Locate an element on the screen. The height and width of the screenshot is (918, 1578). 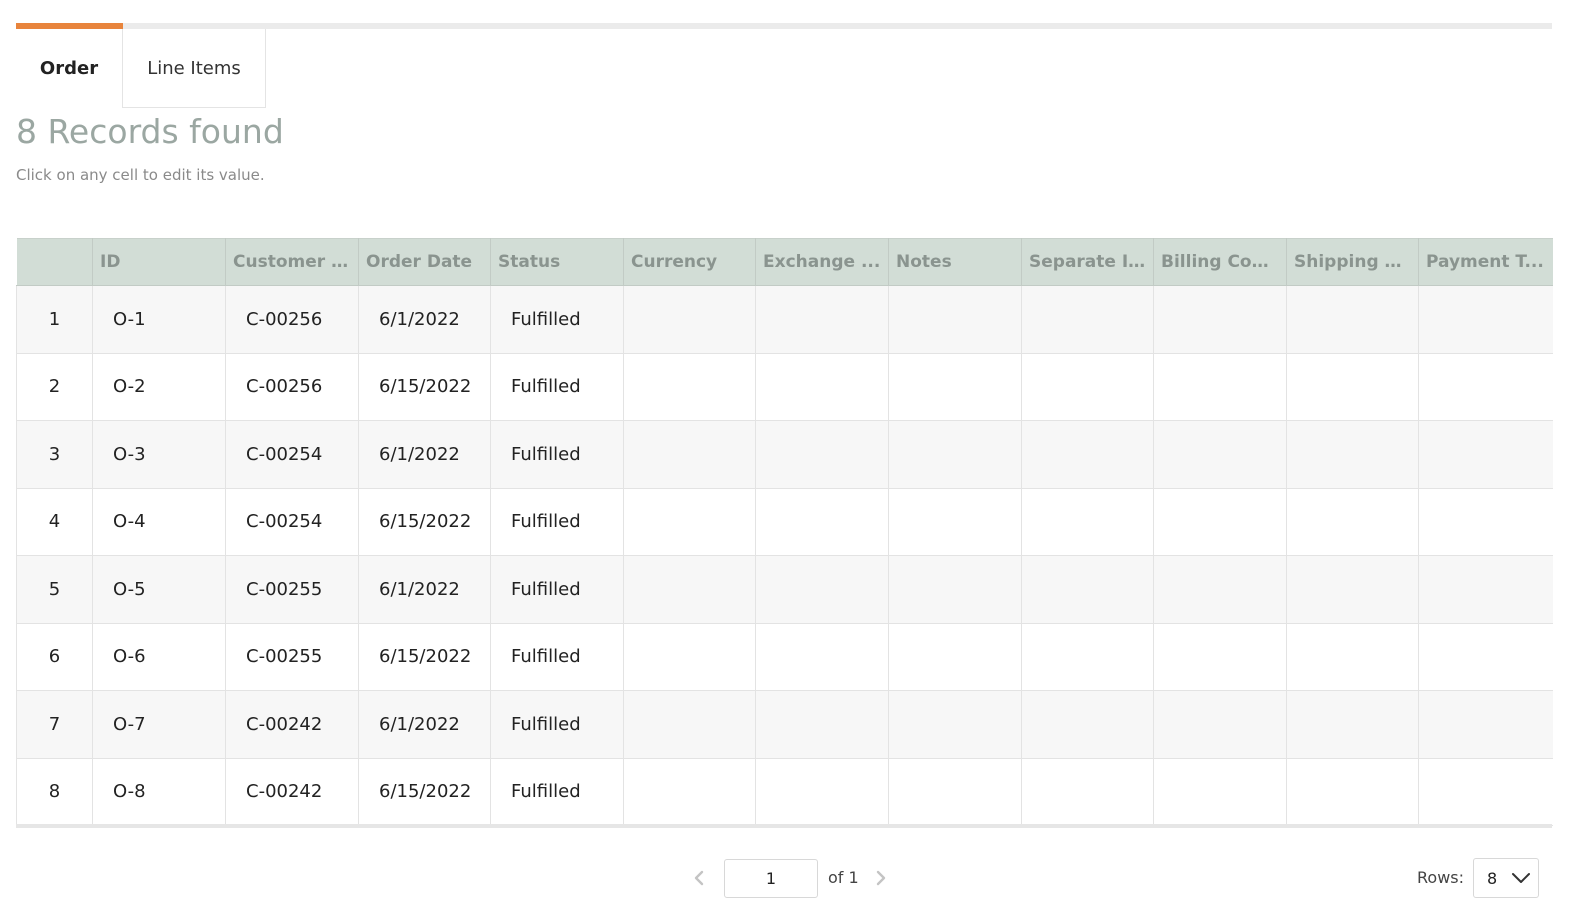
page-number-input is located at coordinates (771, 878).